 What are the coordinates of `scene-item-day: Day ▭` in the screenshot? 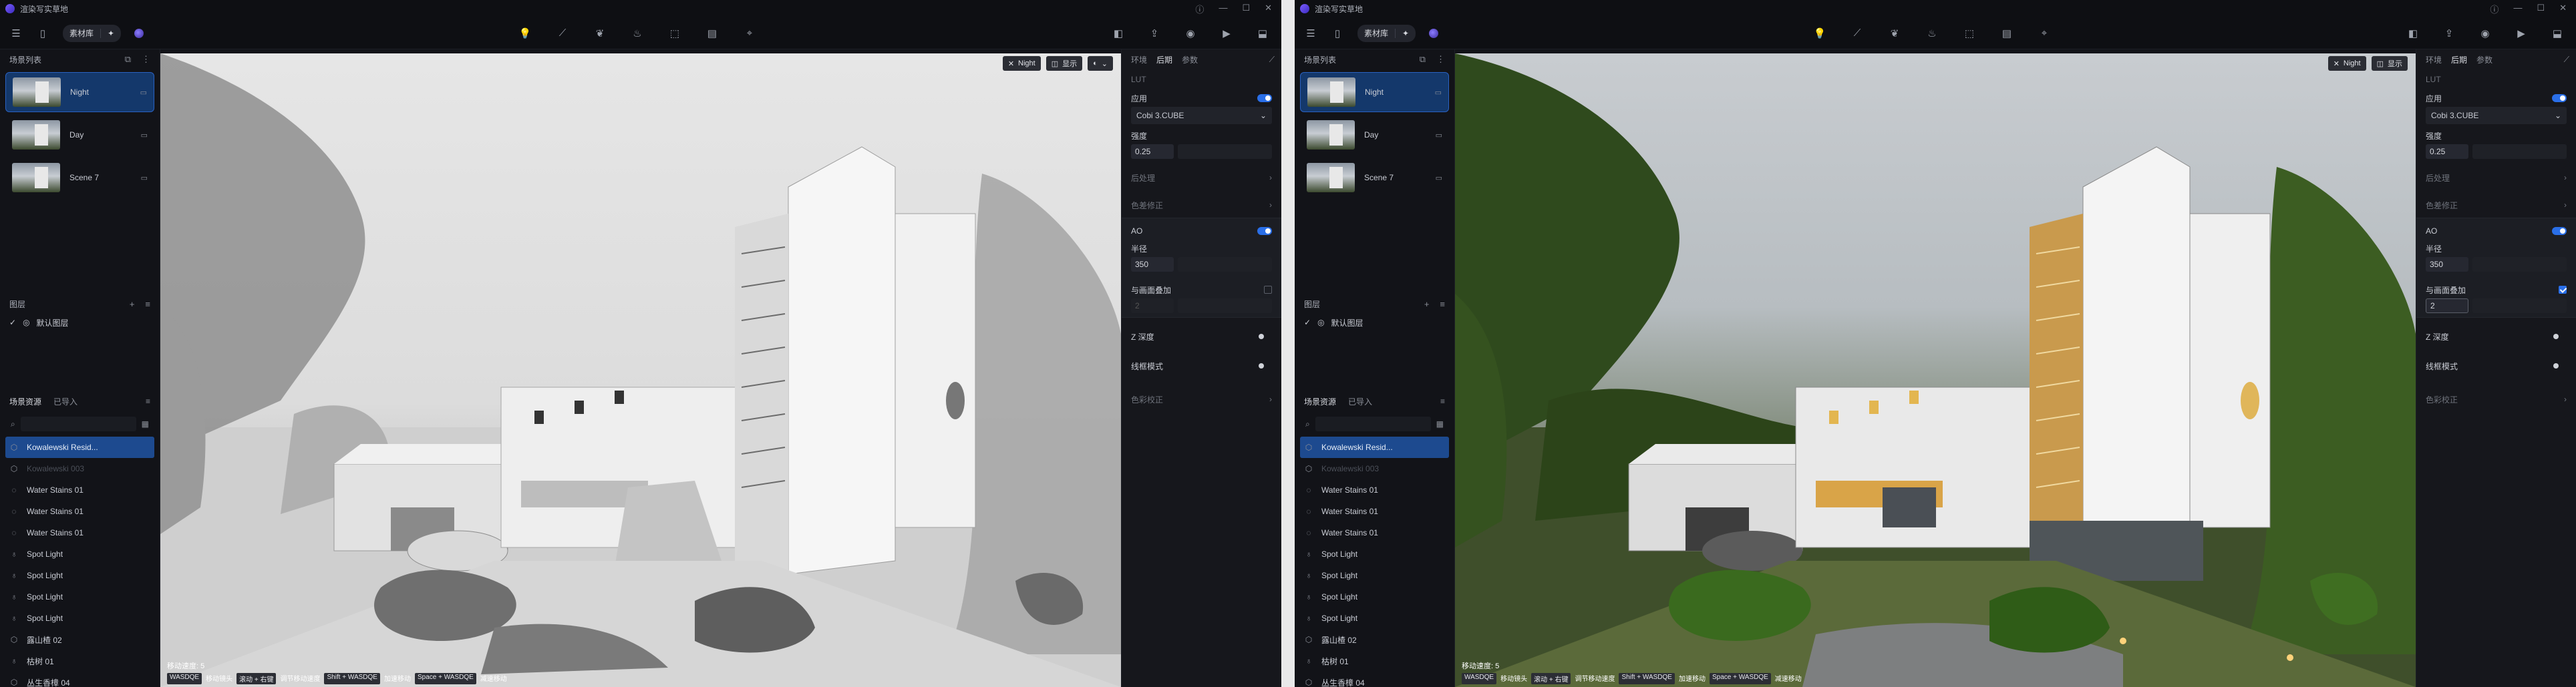 It's located at (79, 135).